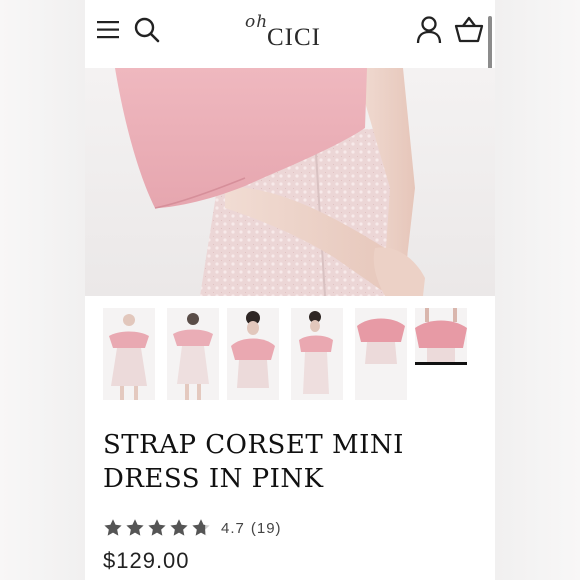  I want to click on thumbnail-strip, so click(293, 356).